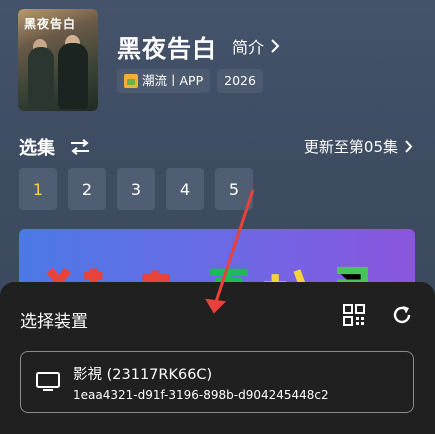 Image resolution: width=435 pixels, height=434 pixels. I want to click on tag-list: 潮流丨APP 2026, so click(190, 81).